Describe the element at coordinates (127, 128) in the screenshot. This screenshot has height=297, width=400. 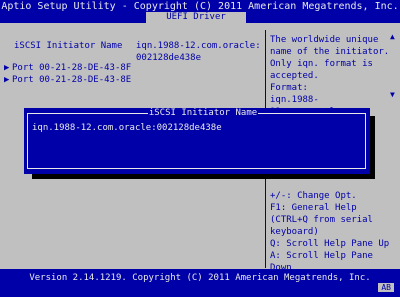
I see `dialog-text-input: iqn.1988-12.com.oracle:002128de438e` at that location.